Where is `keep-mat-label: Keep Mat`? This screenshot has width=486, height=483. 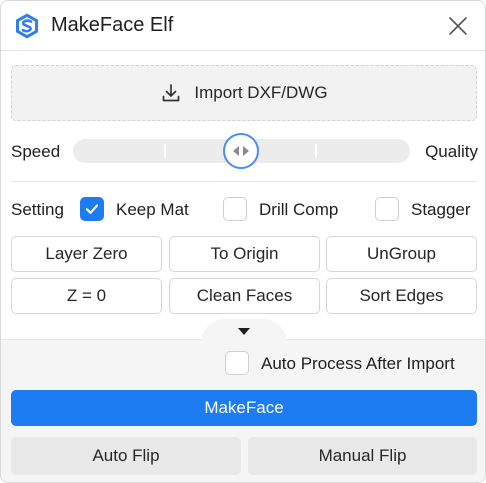
keep-mat-label: Keep Mat is located at coordinates (152, 209).